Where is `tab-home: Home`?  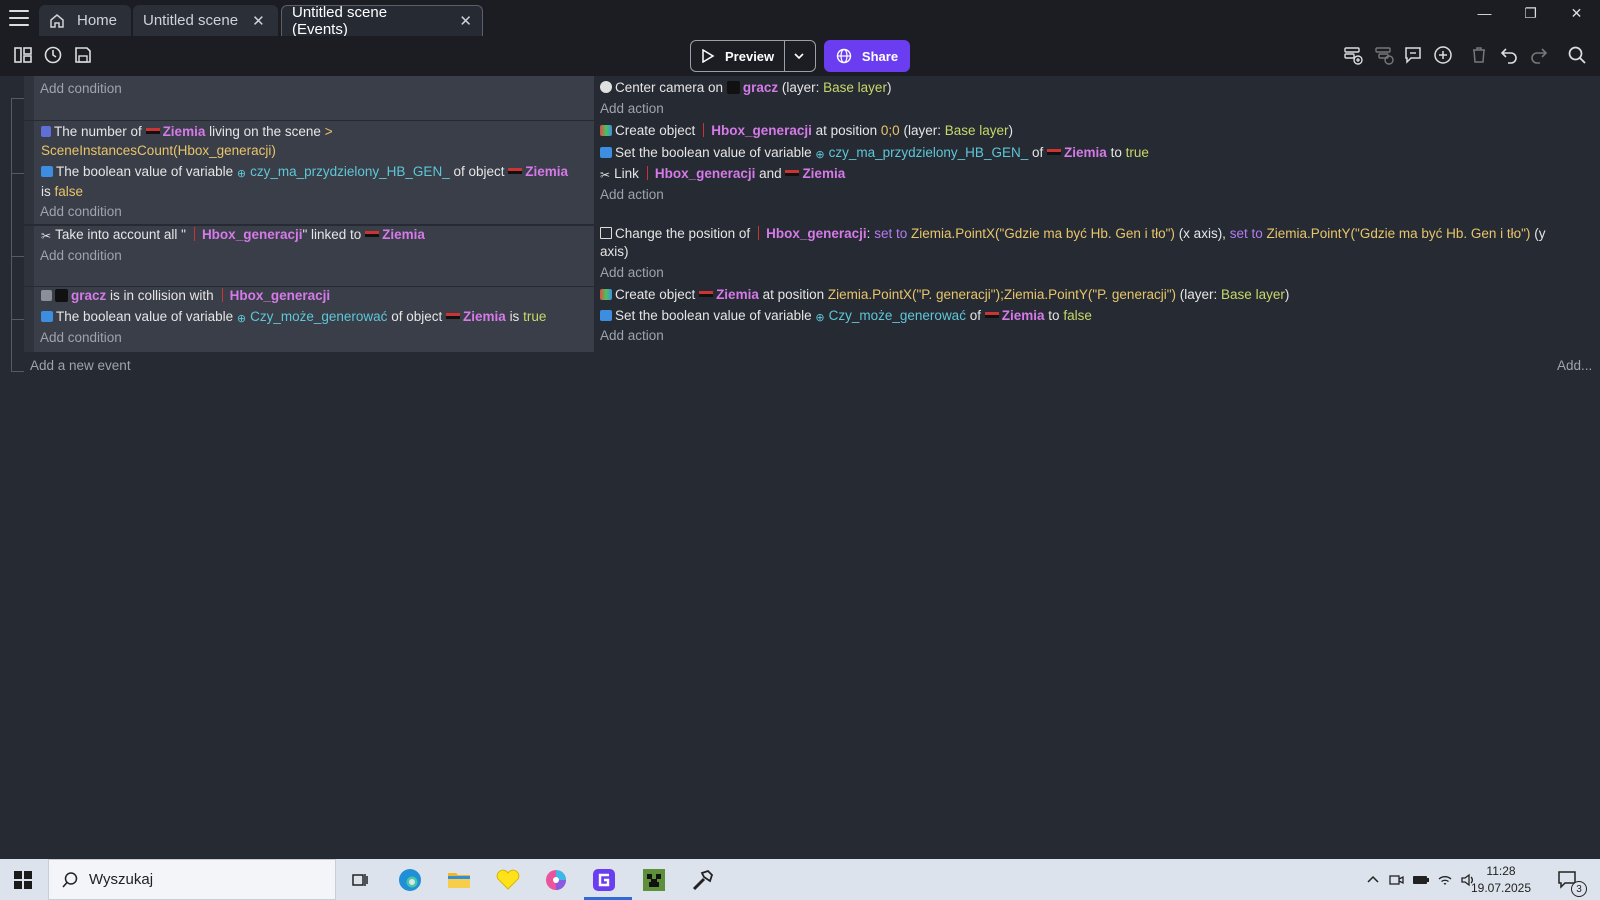 tab-home: Home is located at coordinates (85, 20).